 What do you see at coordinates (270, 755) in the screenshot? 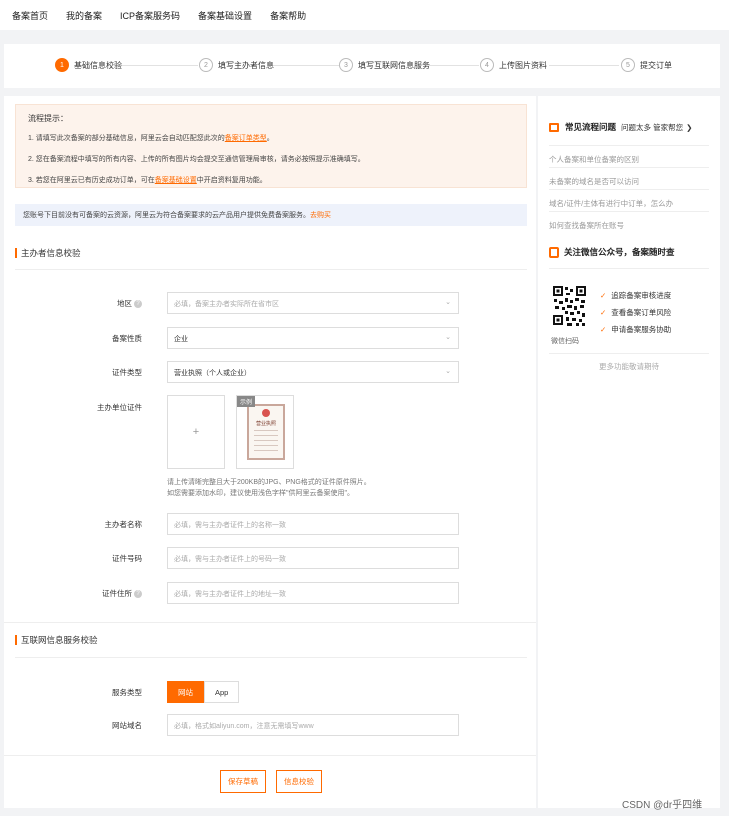
I see `footer-divider` at bounding box center [270, 755].